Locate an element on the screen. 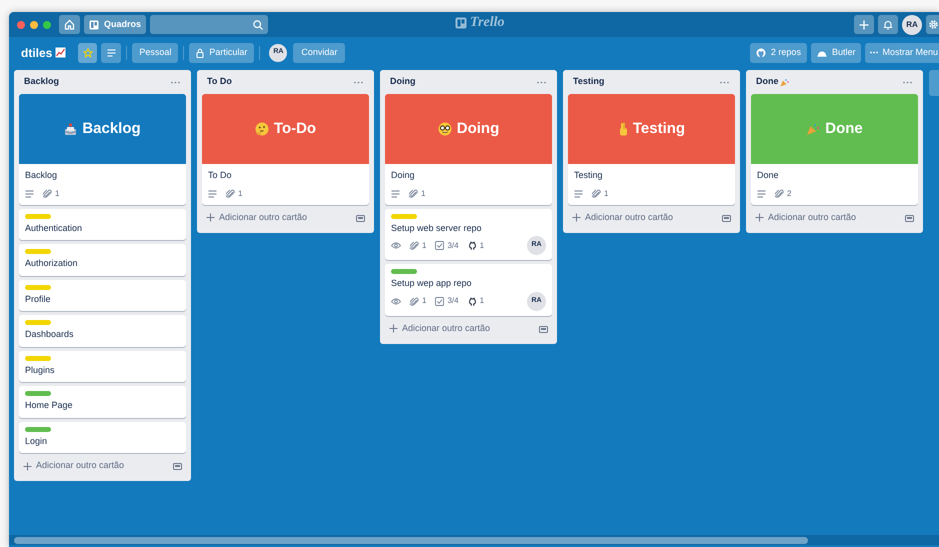 The width and height of the screenshot is (939, 547). badge-count: 2 is located at coordinates (789, 194).